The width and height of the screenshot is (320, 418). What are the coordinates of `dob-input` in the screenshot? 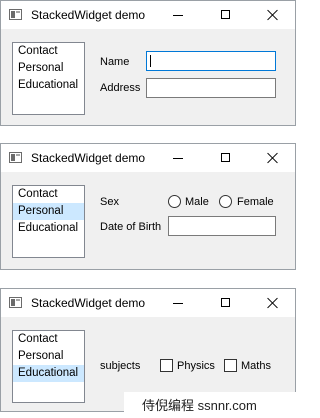 It's located at (222, 226).